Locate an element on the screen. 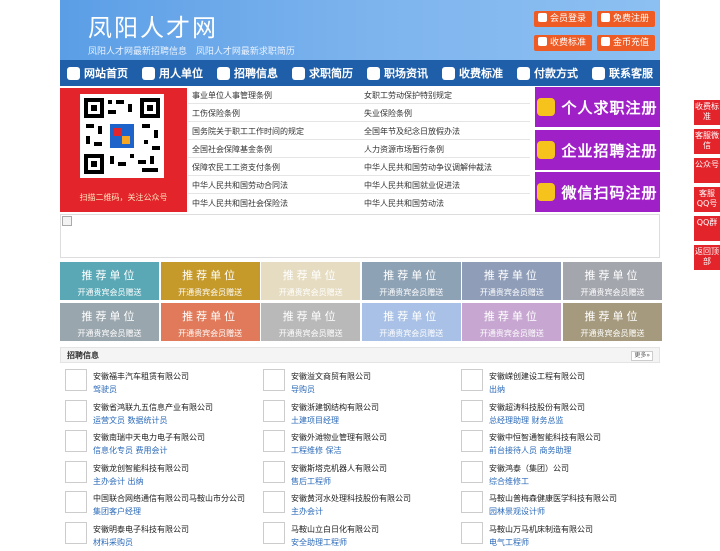 The width and height of the screenshot is (720, 551). law-link: 人力资源市场暂行条例 is located at coordinates (404, 149).